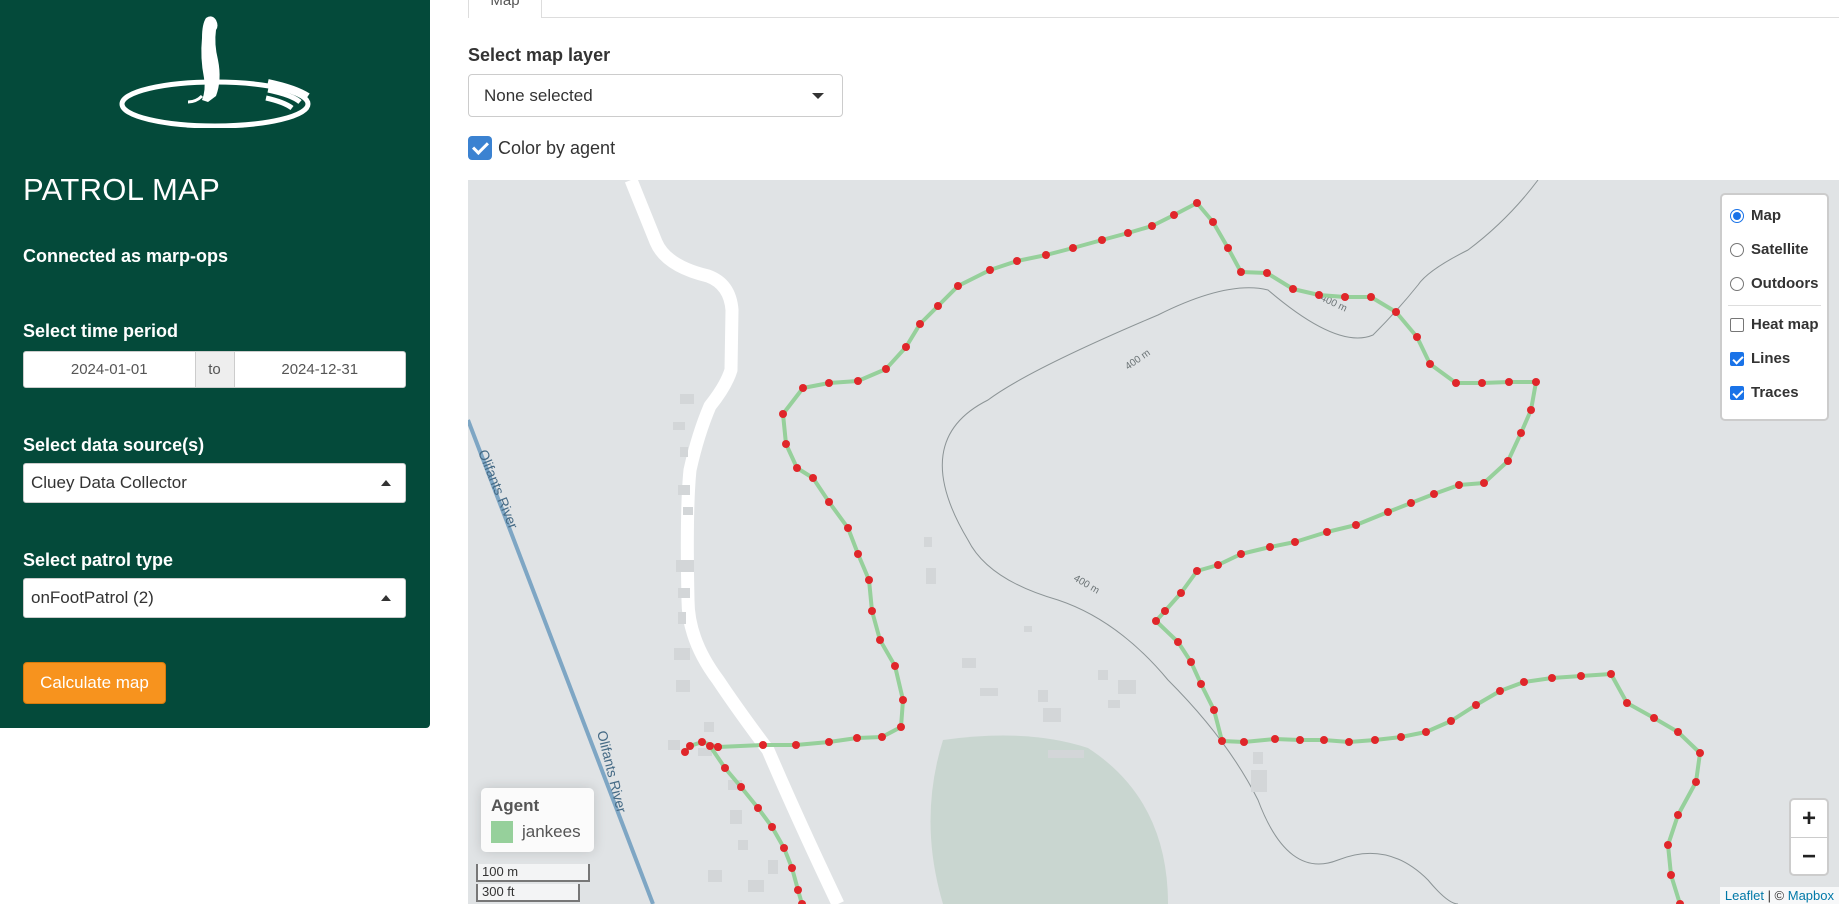  Describe the element at coordinates (320, 369) in the screenshot. I see `date-end-input: 2024-12-31` at that location.